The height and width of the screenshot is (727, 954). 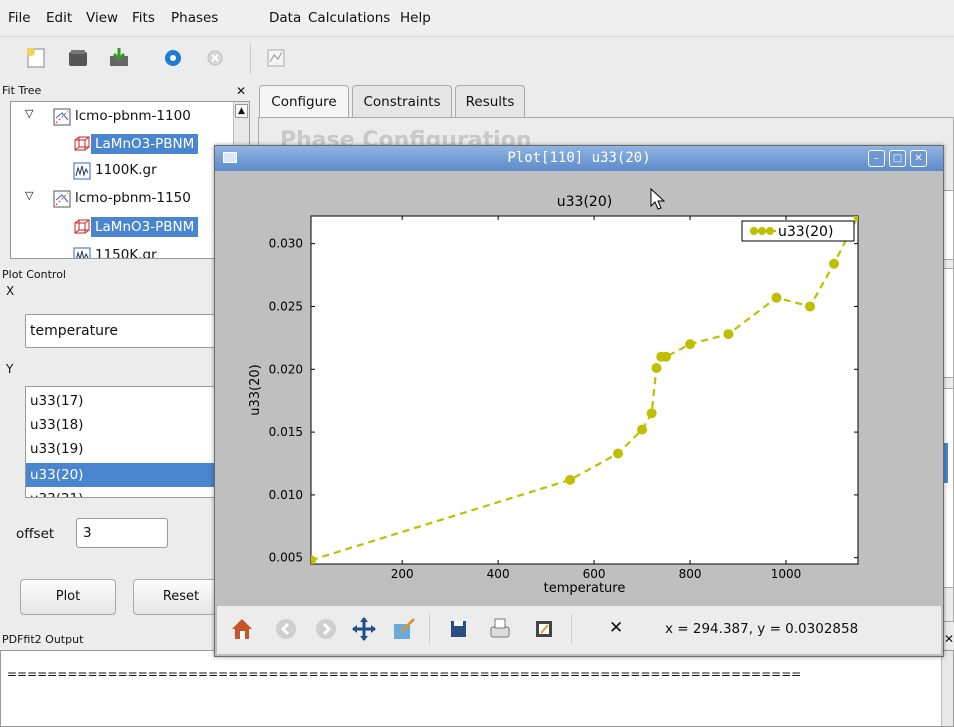 I want to click on tree-item-label: lcmo-pbnm-1150, so click(x=133, y=198).